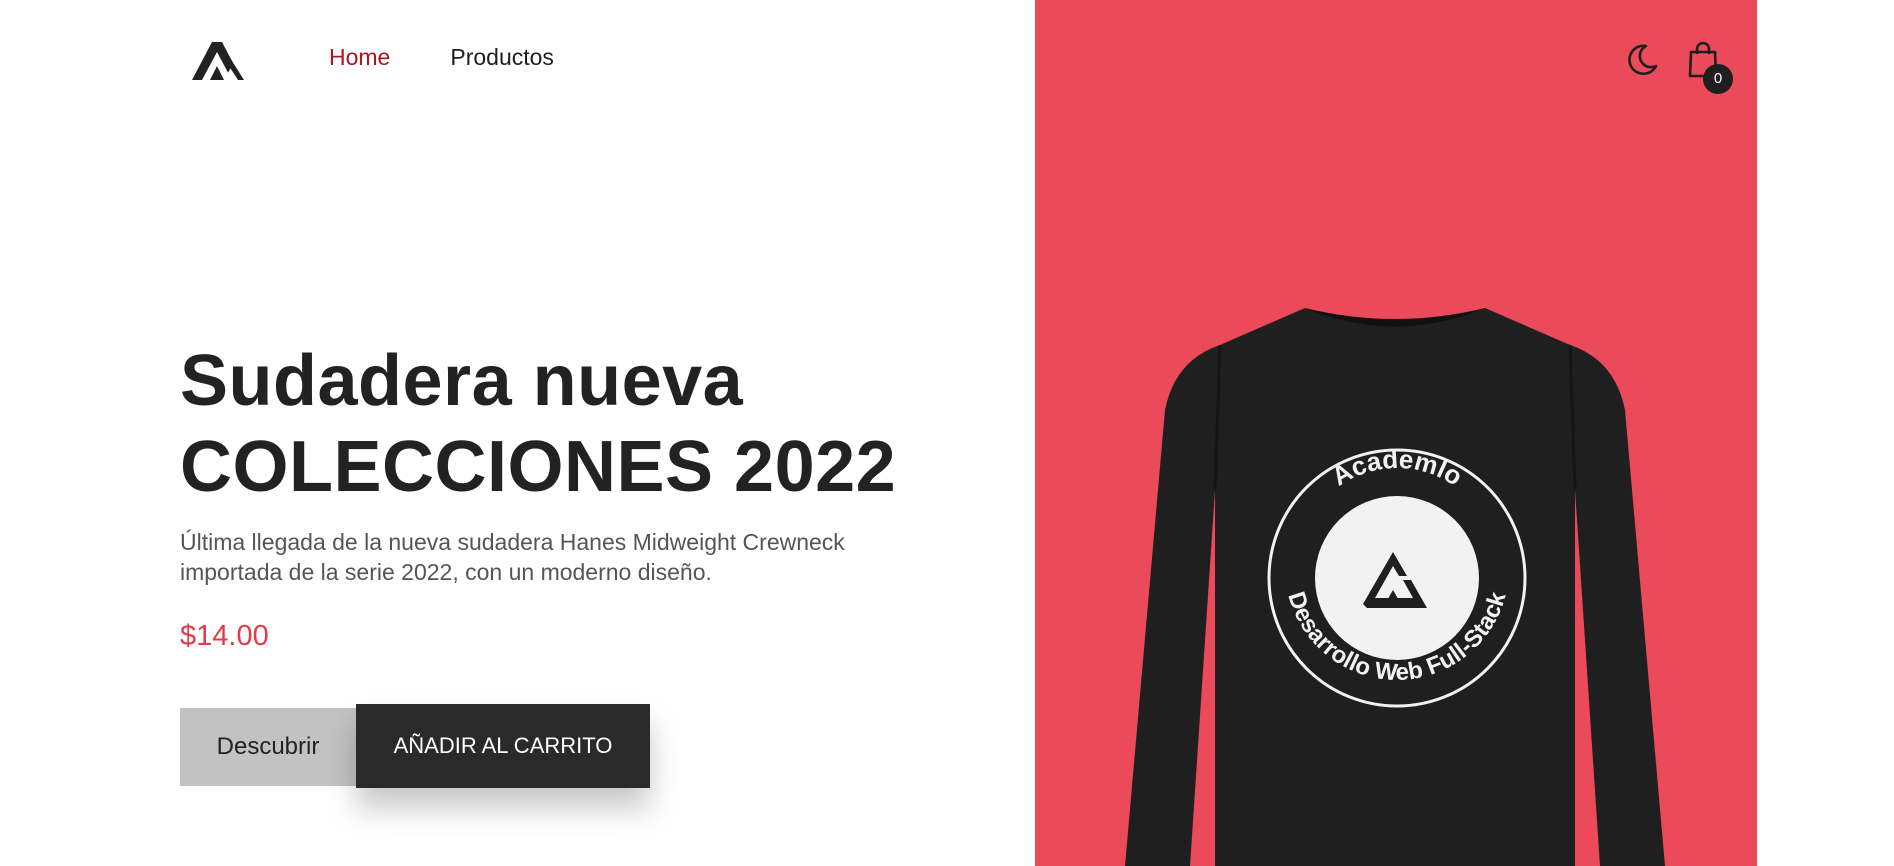 This screenshot has width=1894, height=866. What do you see at coordinates (560, 424) in the screenshot?
I see `hero-title: Sudadera nueva COLECCIONES 2022` at bounding box center [560, 424].